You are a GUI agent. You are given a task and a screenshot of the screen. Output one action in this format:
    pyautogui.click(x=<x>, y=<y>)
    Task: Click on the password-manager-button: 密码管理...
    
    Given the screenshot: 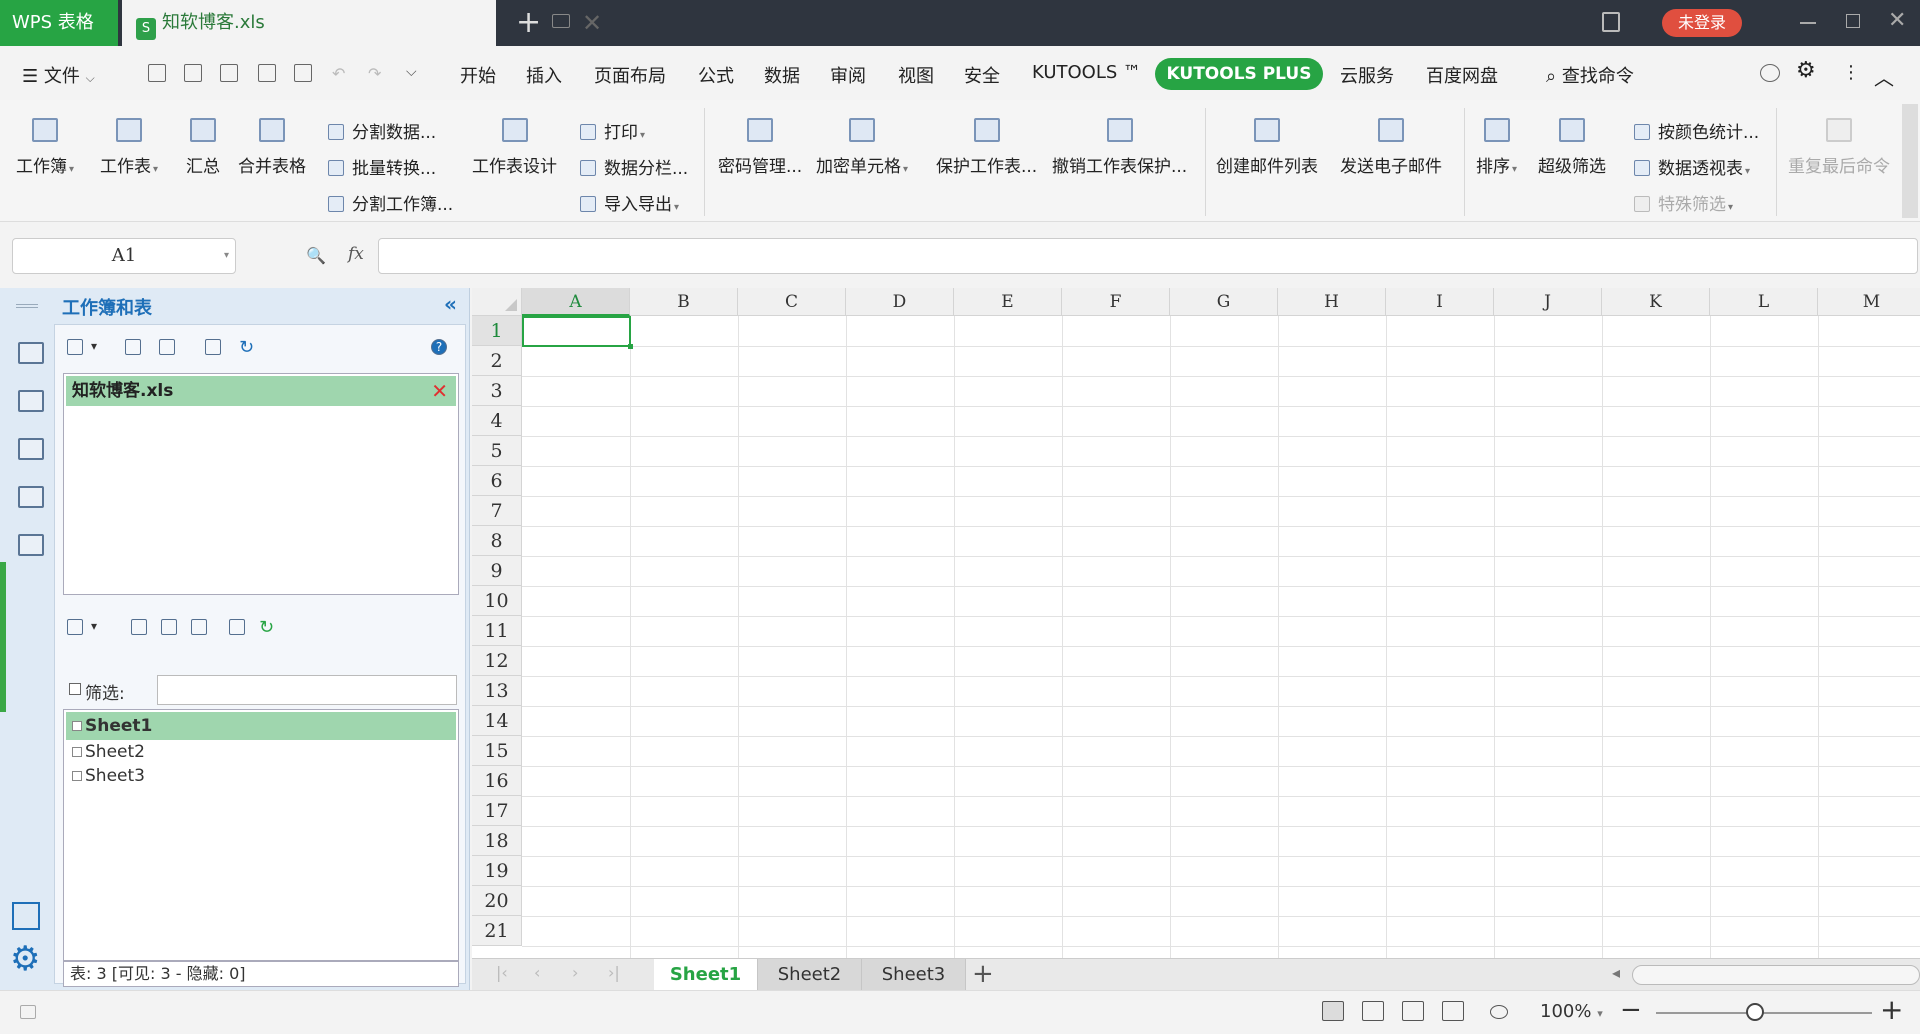 What is the action you would take?
    pyautogui.click(x=760, y=147)
    